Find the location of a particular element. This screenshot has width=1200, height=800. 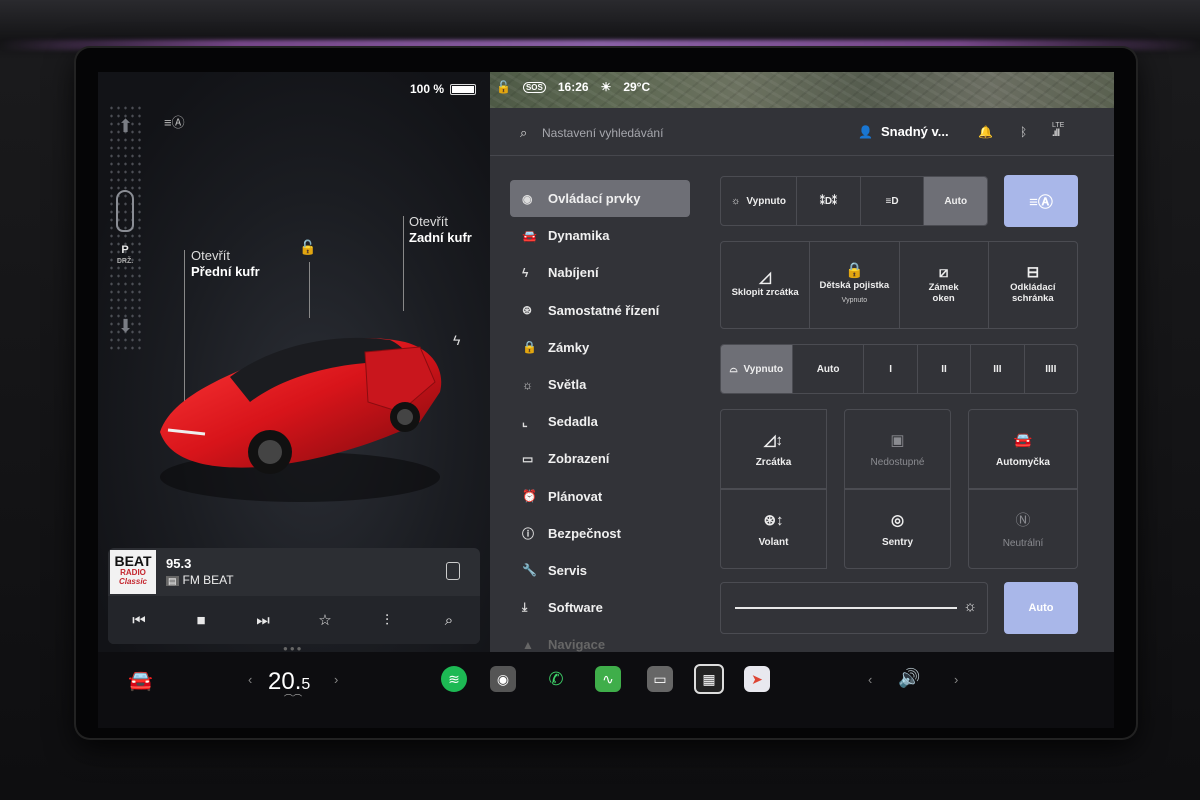

seat-heater-icon: ⌒⌒ is located at coordinates (293, 698).